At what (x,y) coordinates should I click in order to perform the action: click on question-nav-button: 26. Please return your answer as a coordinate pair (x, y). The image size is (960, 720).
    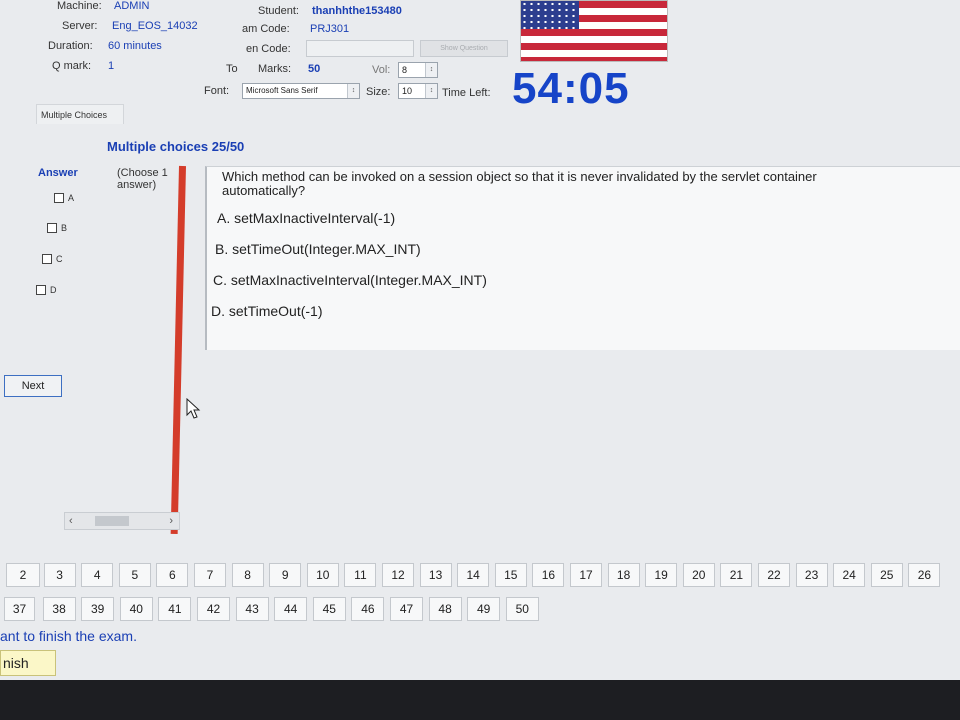
    Looking at the image, I should click on (924, 575).